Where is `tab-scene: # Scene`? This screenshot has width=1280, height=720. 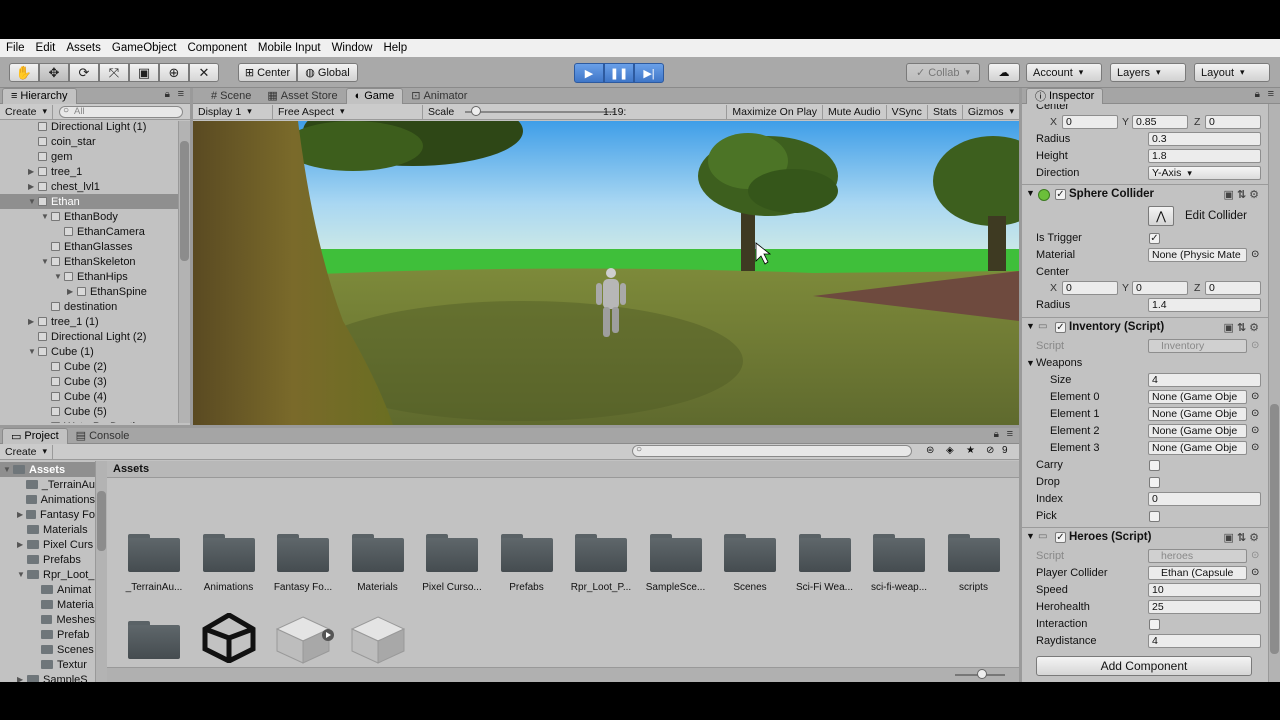
tab-scene: # Scene is located at coordinates (231, 96).